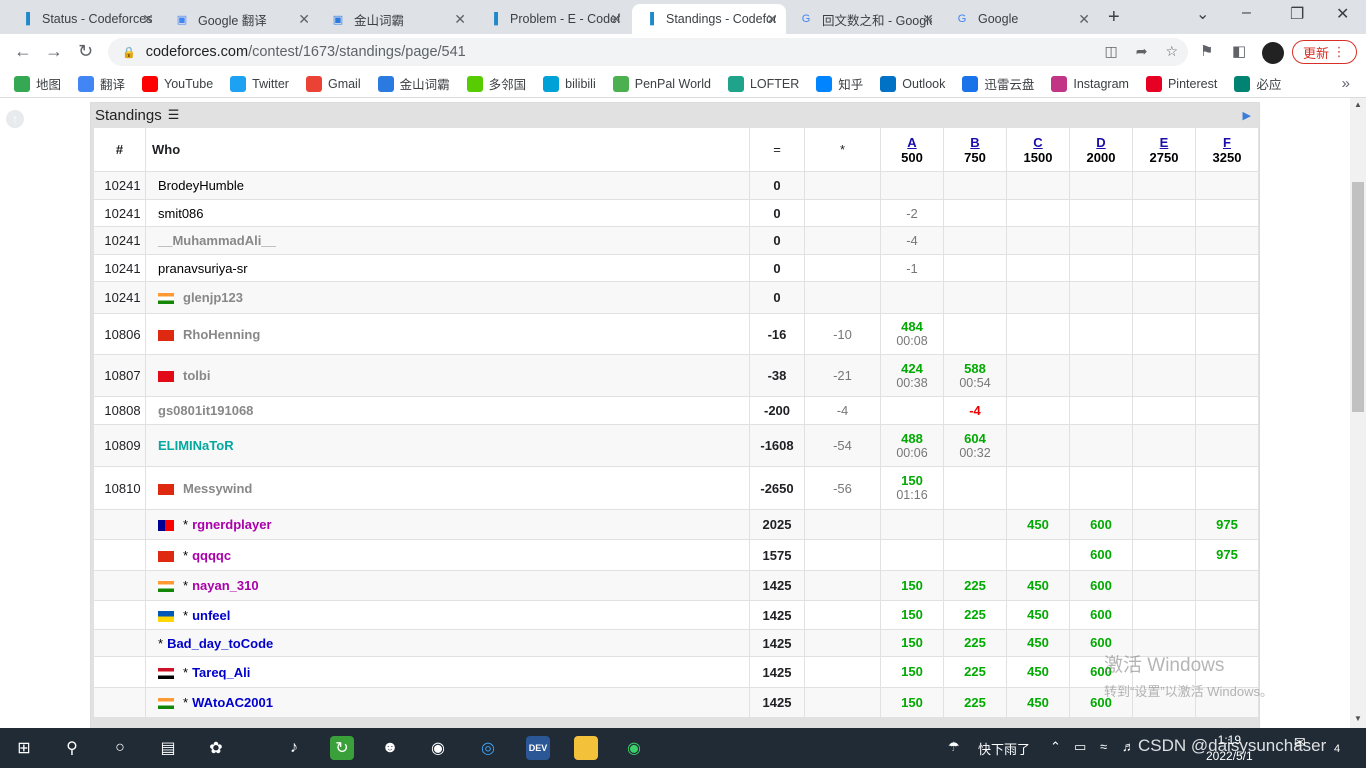  I want to click on search-icon: ⚲, so click(72, 748).